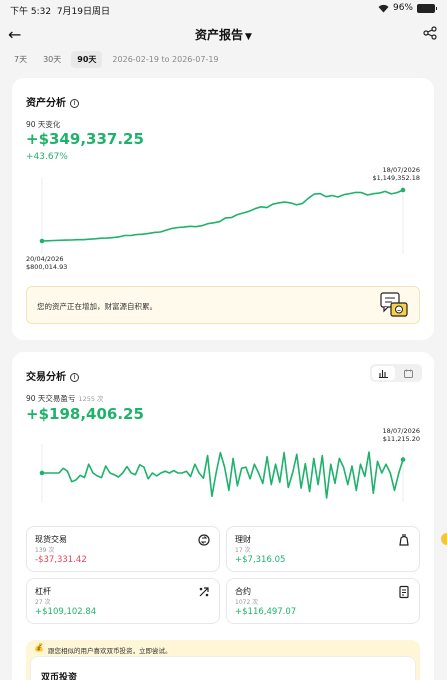 The image size is (447, 680). Describe the element at coordinates (61, 560) in the screenshot. I see `tile-value: -$37,331.42` at that location.